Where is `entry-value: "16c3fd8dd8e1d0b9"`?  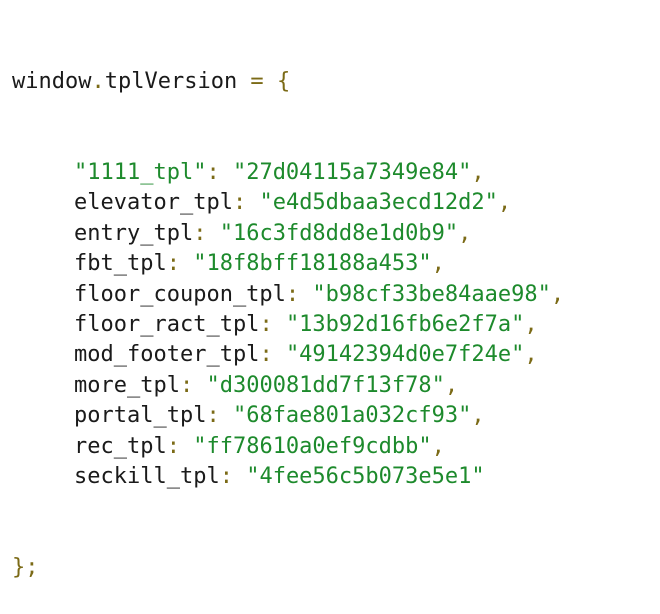
entry-value: "16c3fd8dd8e1d0b9" is located at coordinates (339, 233).